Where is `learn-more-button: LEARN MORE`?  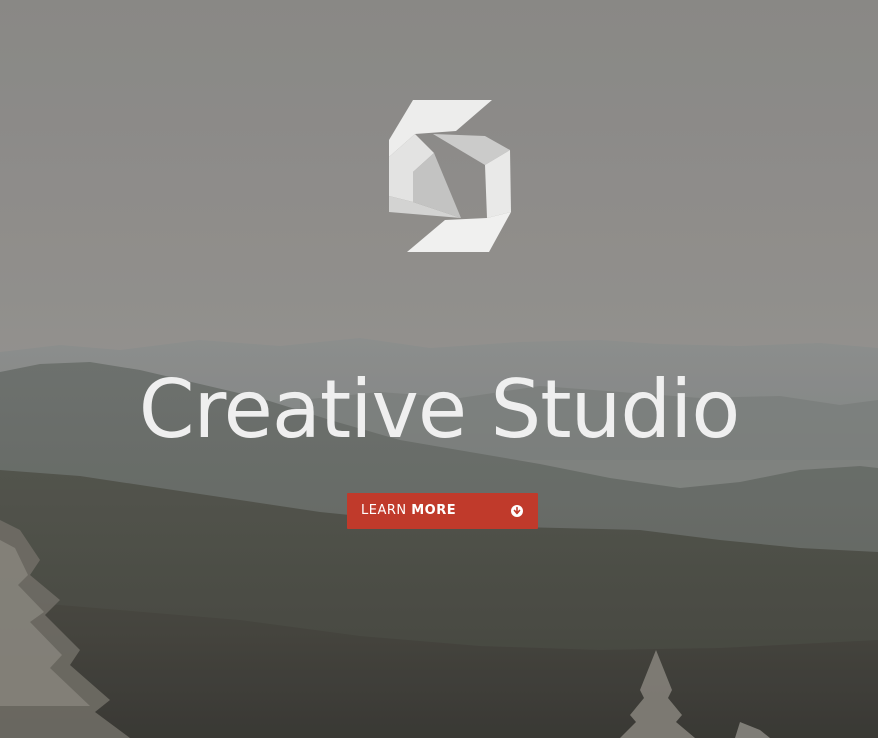 learn-more-button: LEARN MORE is located at coordinates (442, 511).